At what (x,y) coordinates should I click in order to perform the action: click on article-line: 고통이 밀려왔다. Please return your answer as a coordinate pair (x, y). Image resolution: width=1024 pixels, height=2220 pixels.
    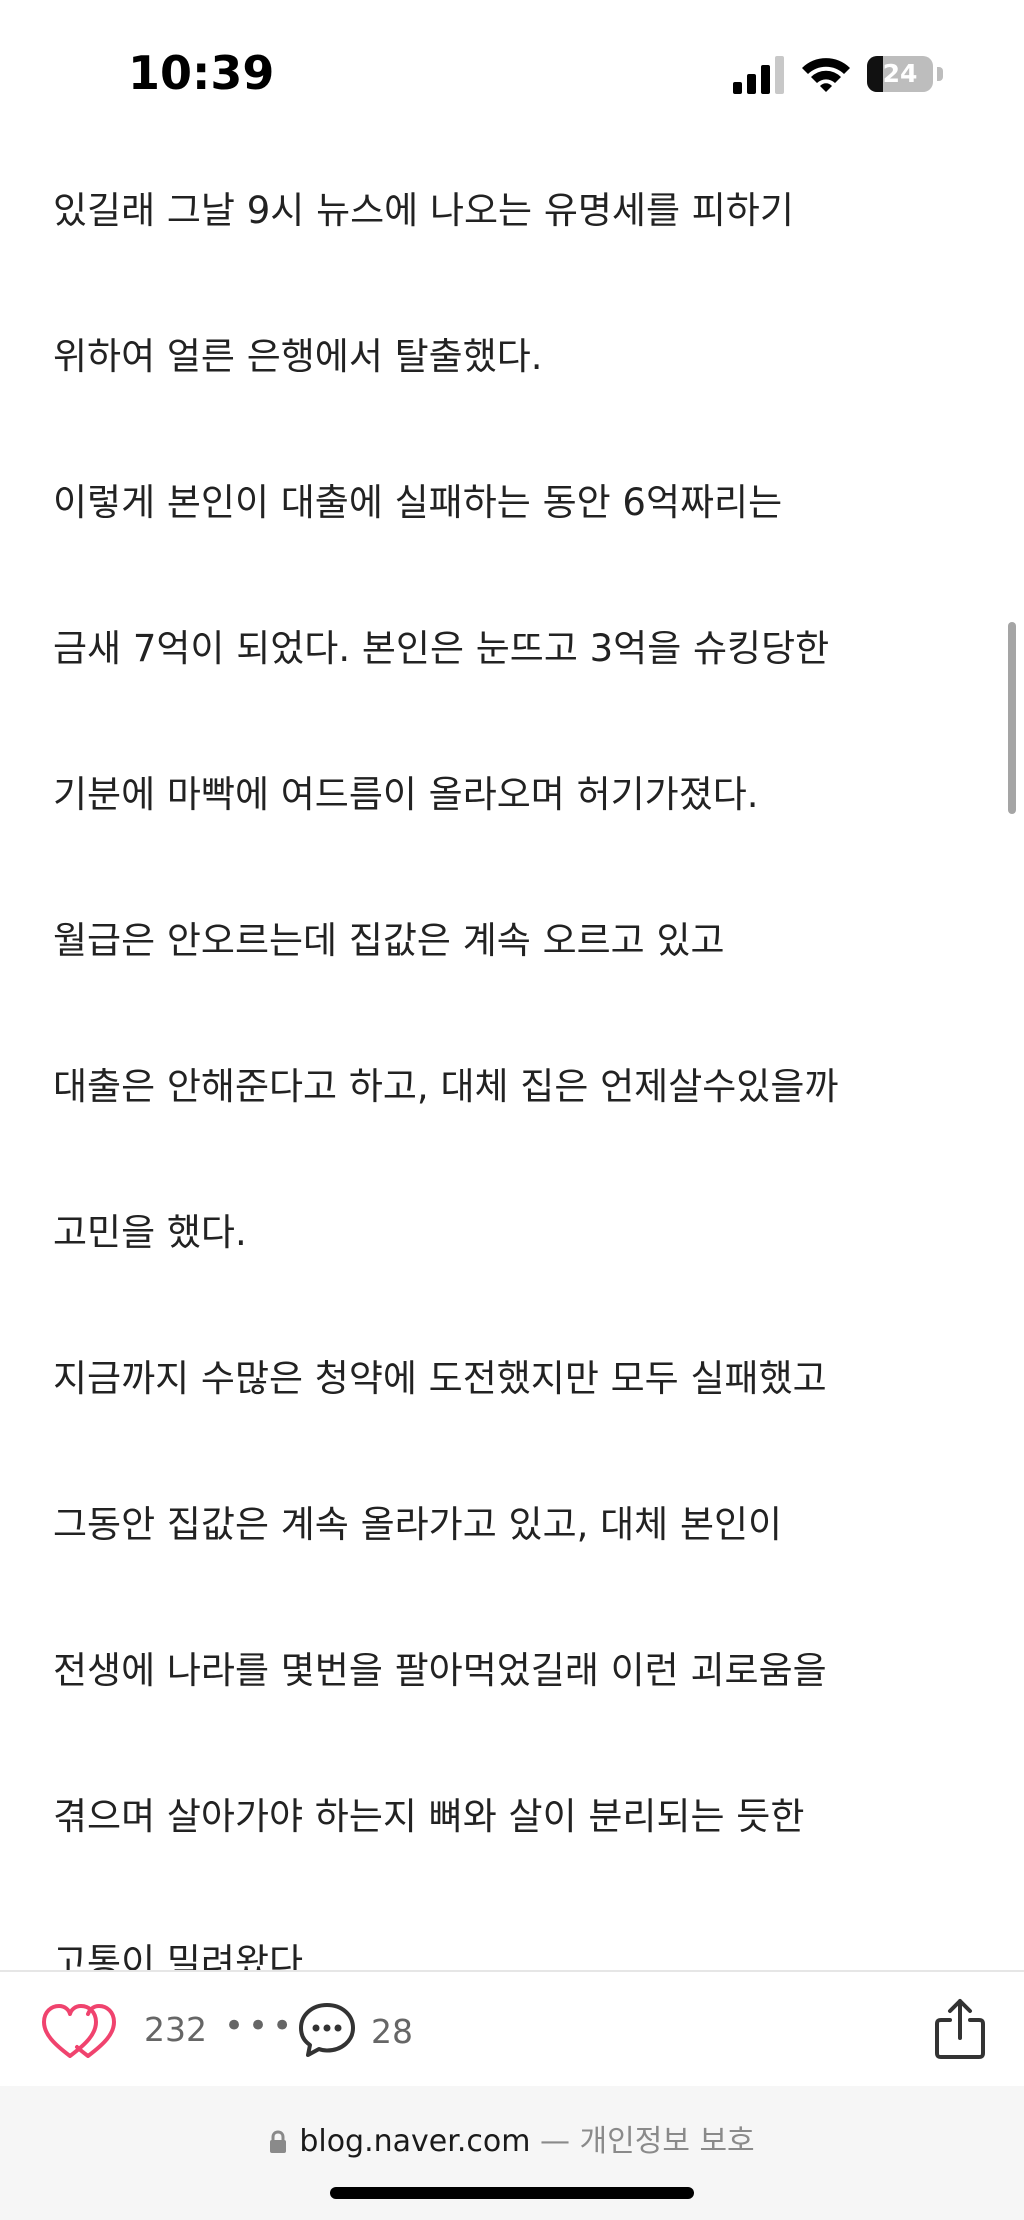
    Looking at the image, I should click on (178, 1955).